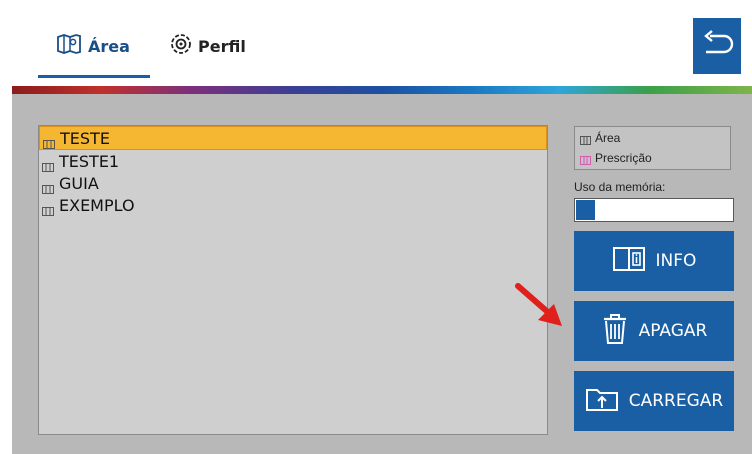  I want to click on map-area-icon, so click(69, 46).